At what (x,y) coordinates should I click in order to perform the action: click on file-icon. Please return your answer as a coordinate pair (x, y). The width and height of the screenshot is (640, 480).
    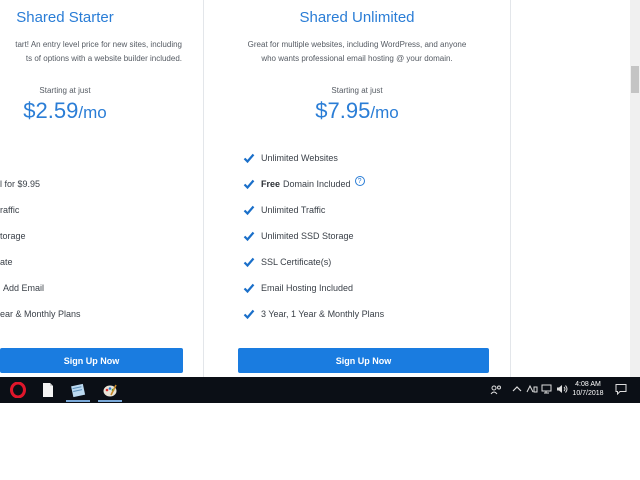
    Looking at the image, I should click on (48, 390).